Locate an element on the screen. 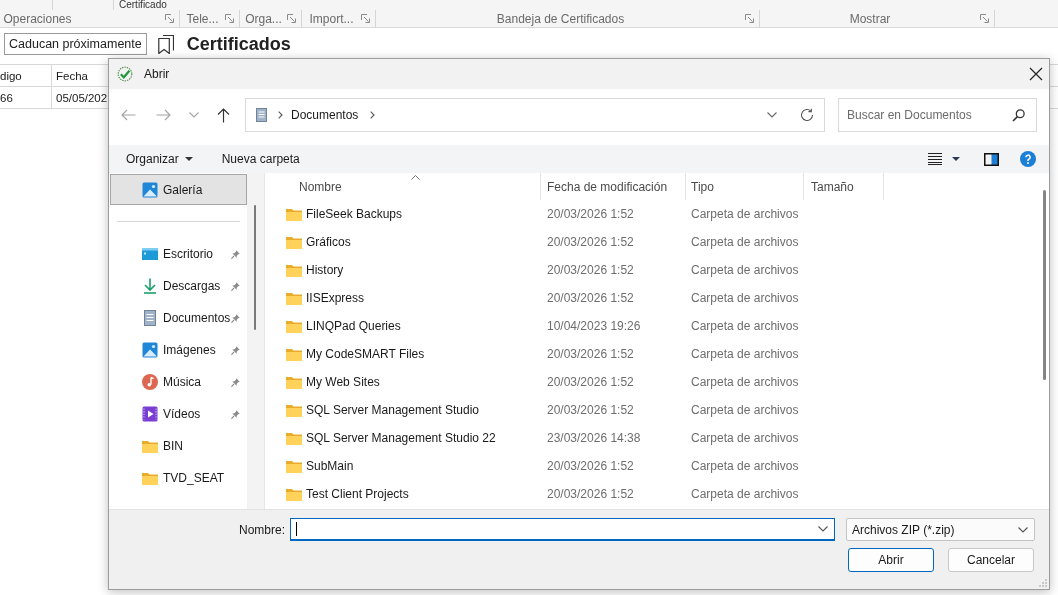  nav-item: Escritorio is located at coordinates (178, 254).